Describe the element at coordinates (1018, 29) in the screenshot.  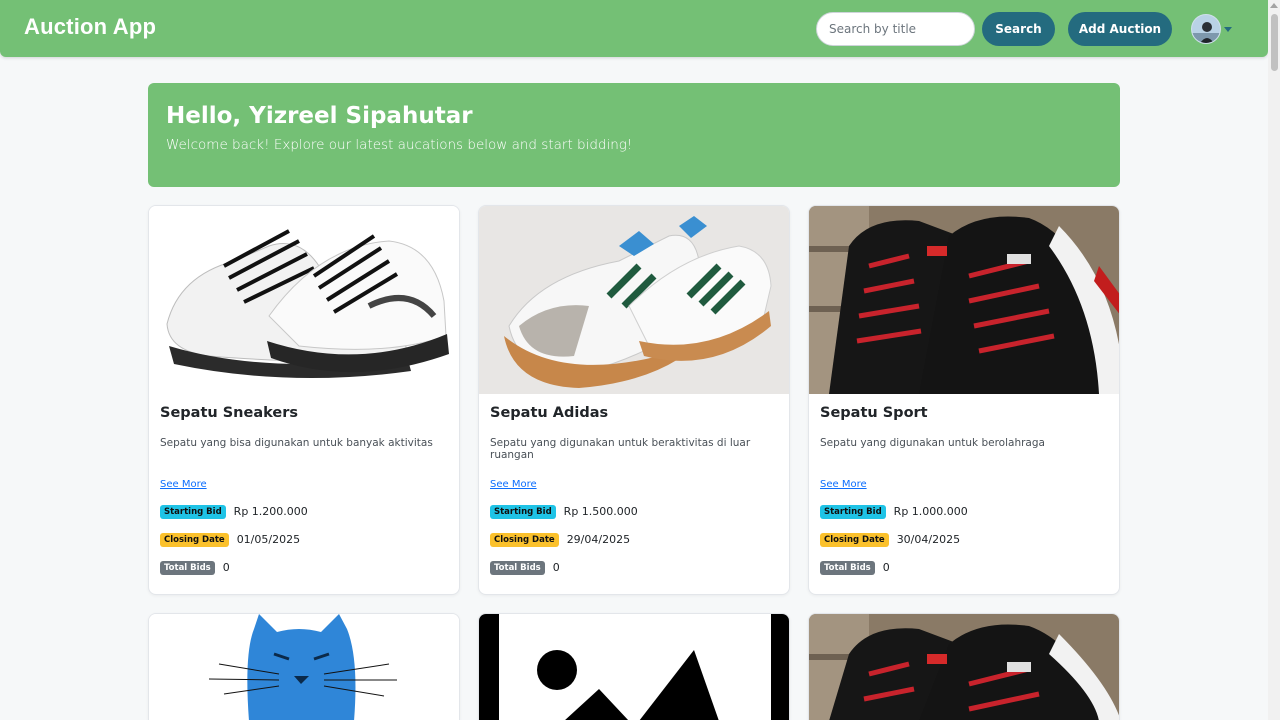
I see `search-button: Search` at that location.